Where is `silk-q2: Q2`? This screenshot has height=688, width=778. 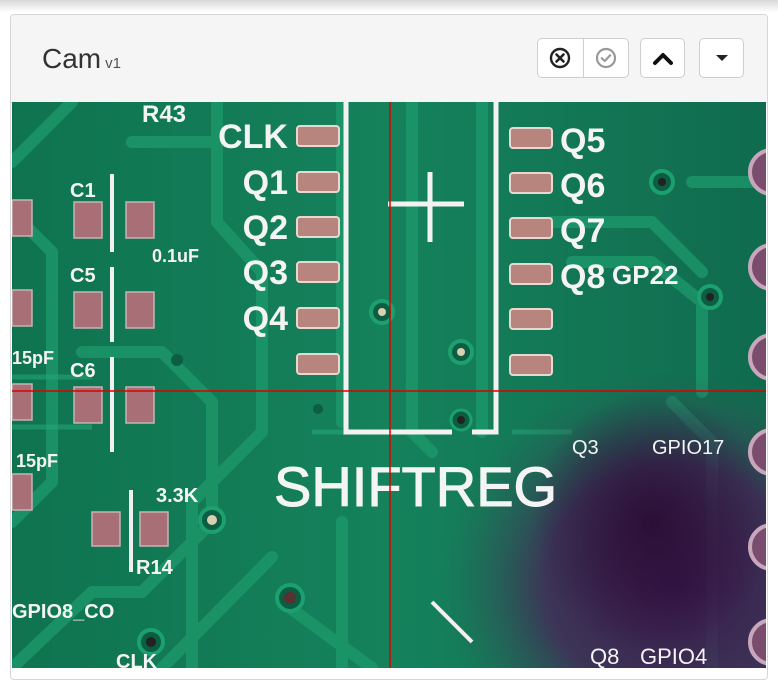
silk-q2: Q2 is located at coordinates (265, 228).